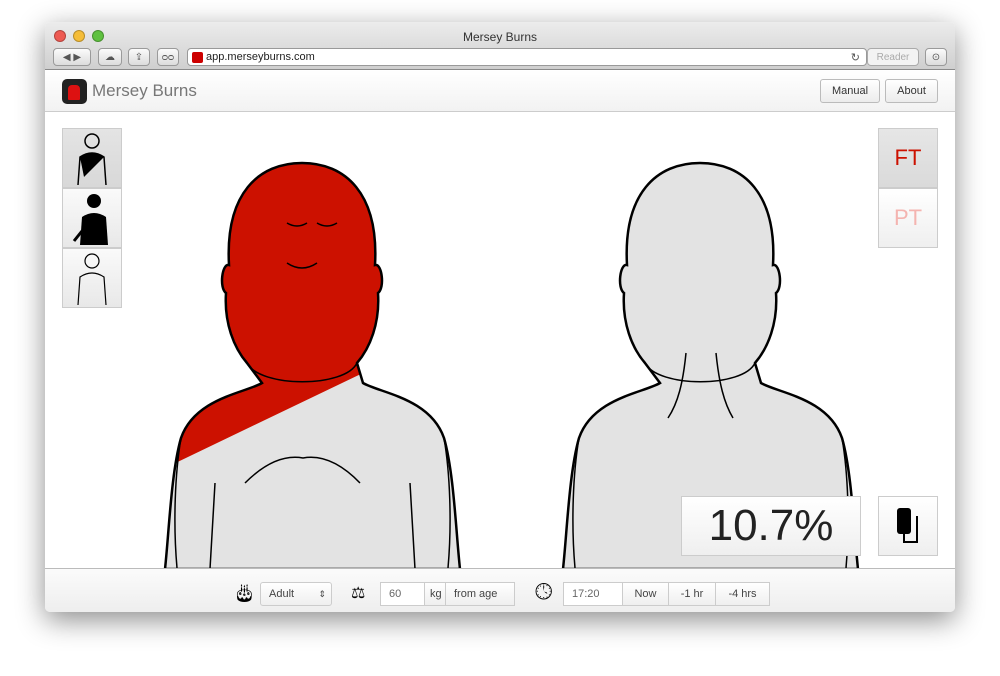 This screenshot has width=1000, height=676. Describe the element at coordinates (139, 57) in the screenshot. I see `share-icon: ⇪` at that location.